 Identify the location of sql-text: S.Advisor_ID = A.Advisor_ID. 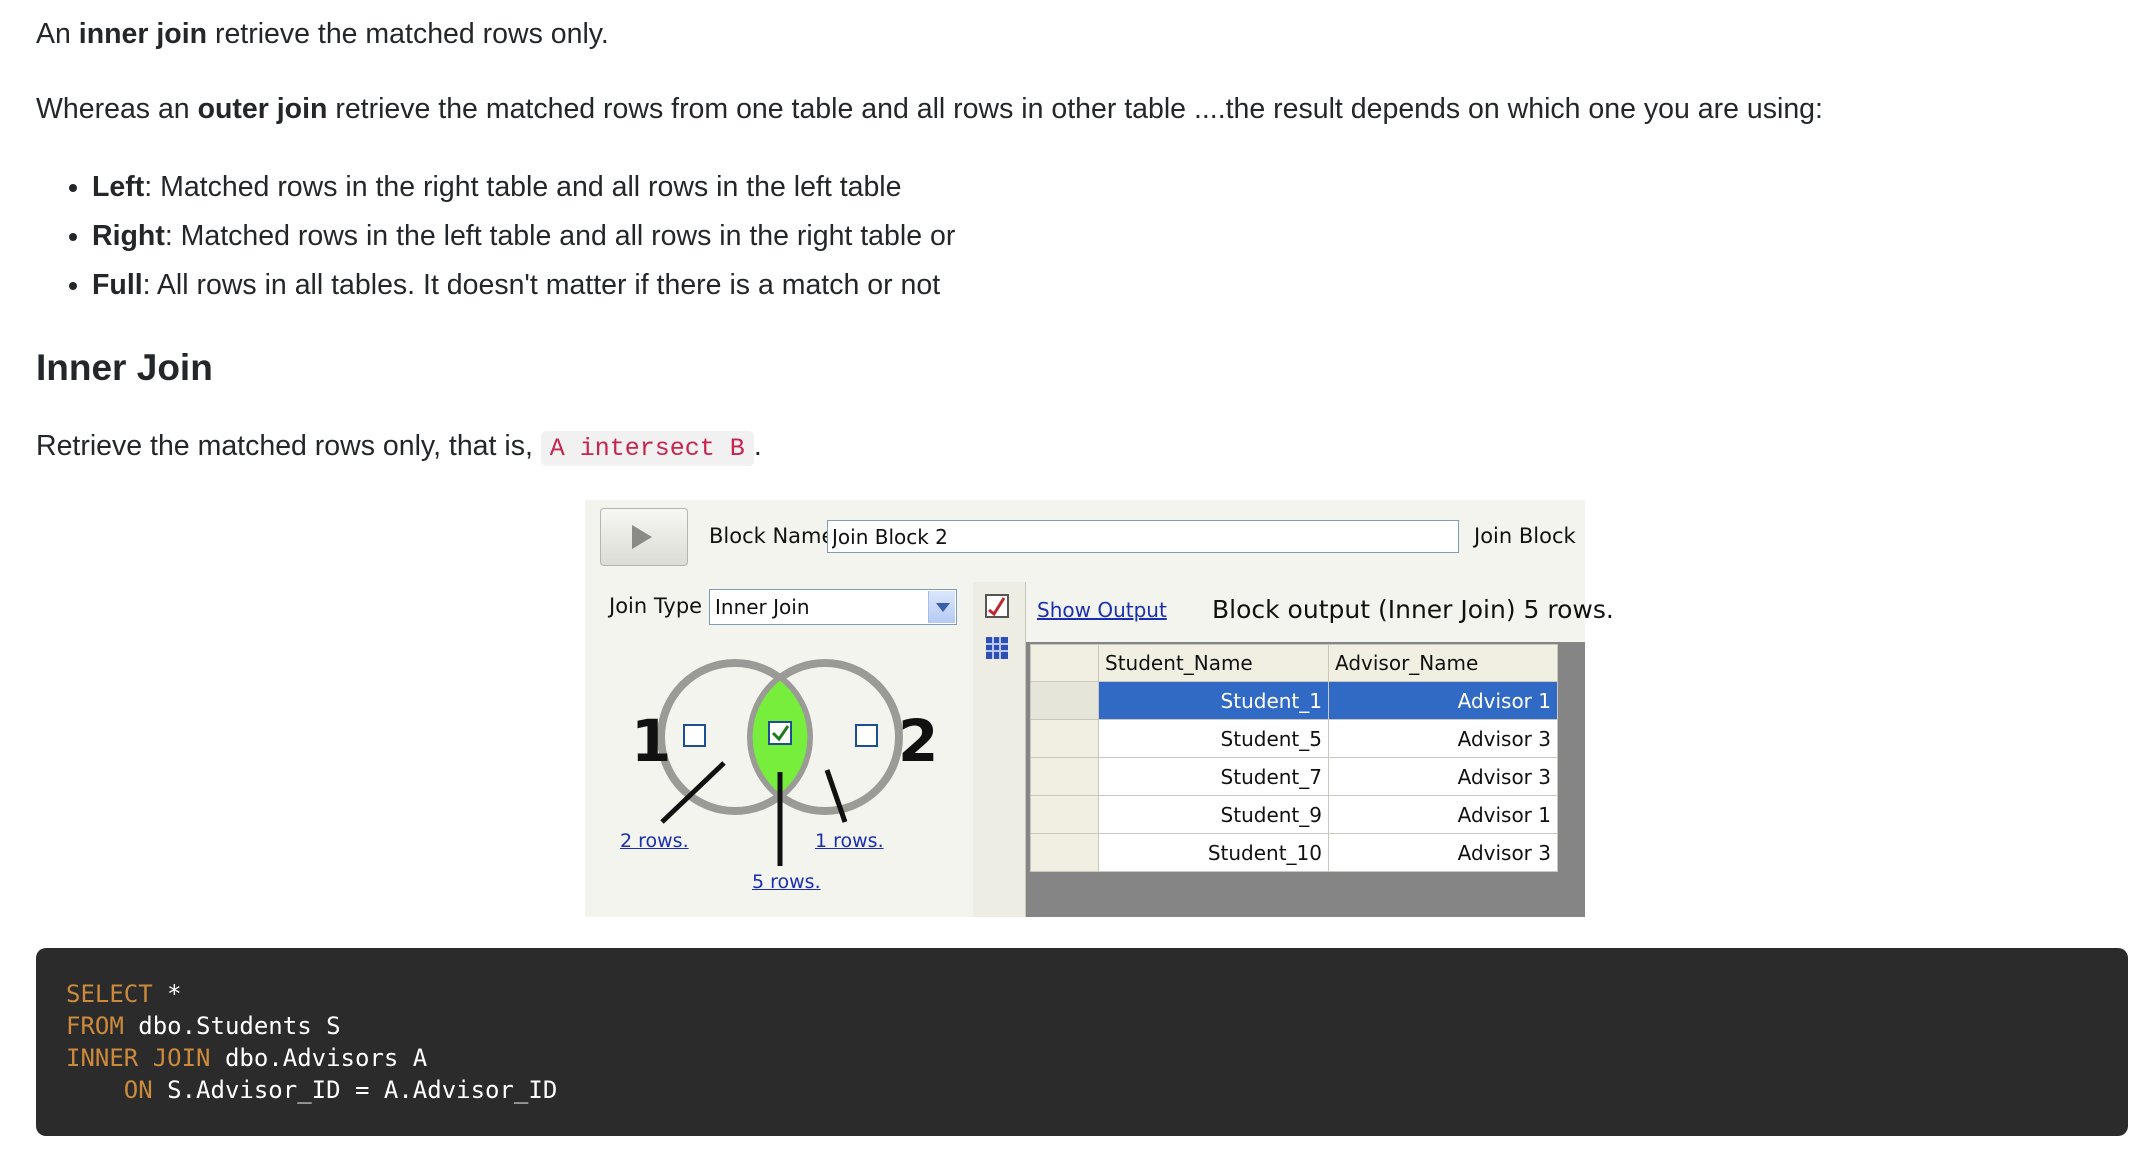
(355, 1090).